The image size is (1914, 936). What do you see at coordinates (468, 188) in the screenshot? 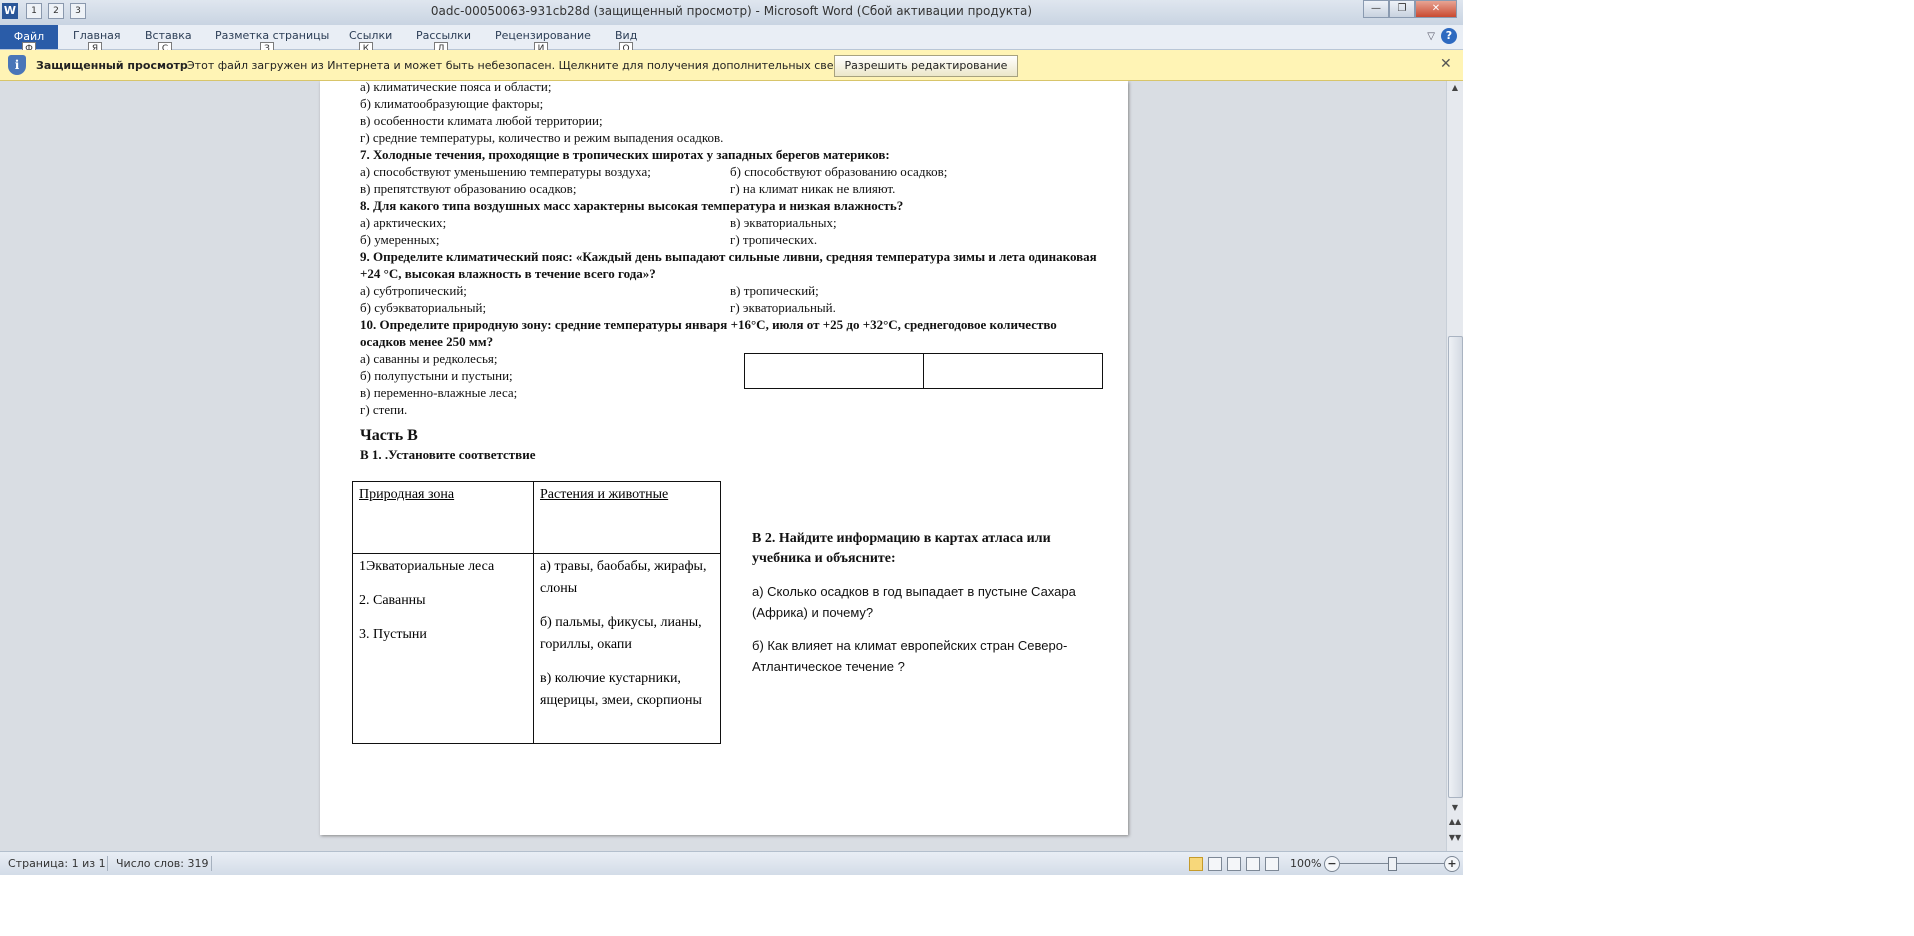
I see `option-text: в) препятствуют образованию осадков;` at bounding box center [468, 188].